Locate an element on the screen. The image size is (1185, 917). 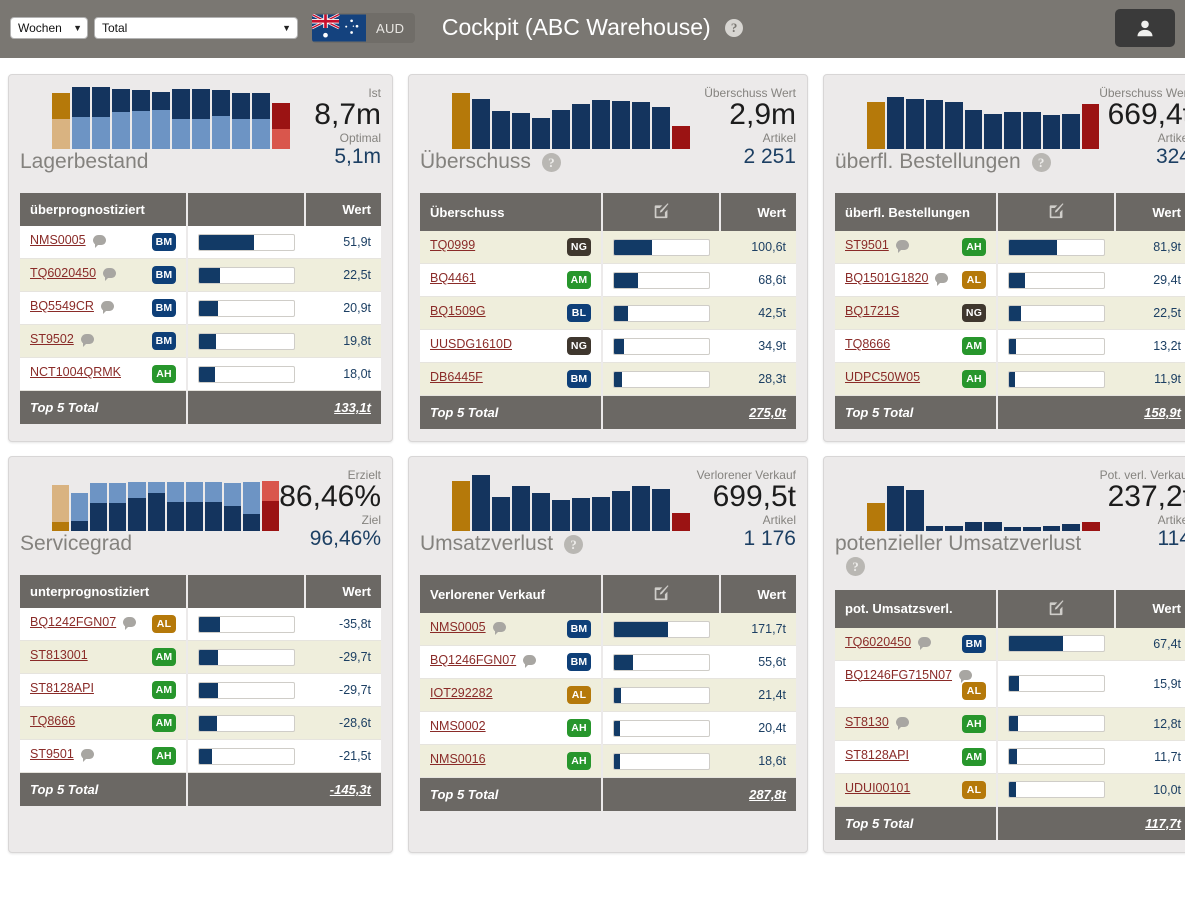
sku-link: TQ0999 is located at coordinates (452, 245).